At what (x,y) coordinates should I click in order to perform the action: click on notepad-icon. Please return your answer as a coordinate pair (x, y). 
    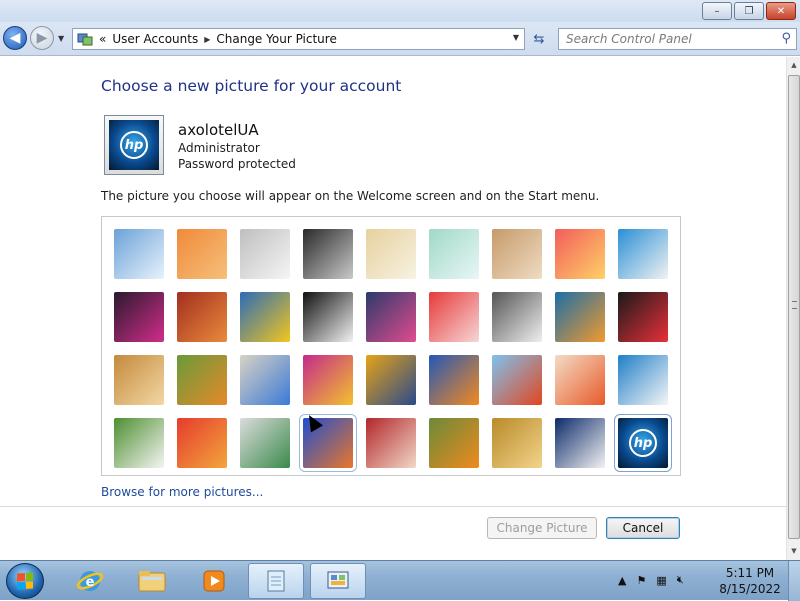
    Looking at the image, I should click on (276, 581).